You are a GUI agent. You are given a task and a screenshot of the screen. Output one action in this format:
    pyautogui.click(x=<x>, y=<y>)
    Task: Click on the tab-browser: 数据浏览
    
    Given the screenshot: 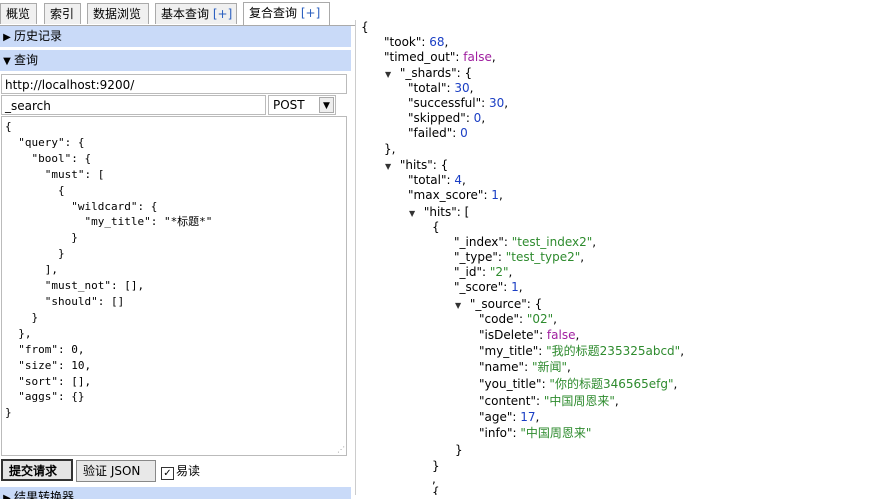 What is the action you would take?
    pyautogui.click(x=118, y=13)
    